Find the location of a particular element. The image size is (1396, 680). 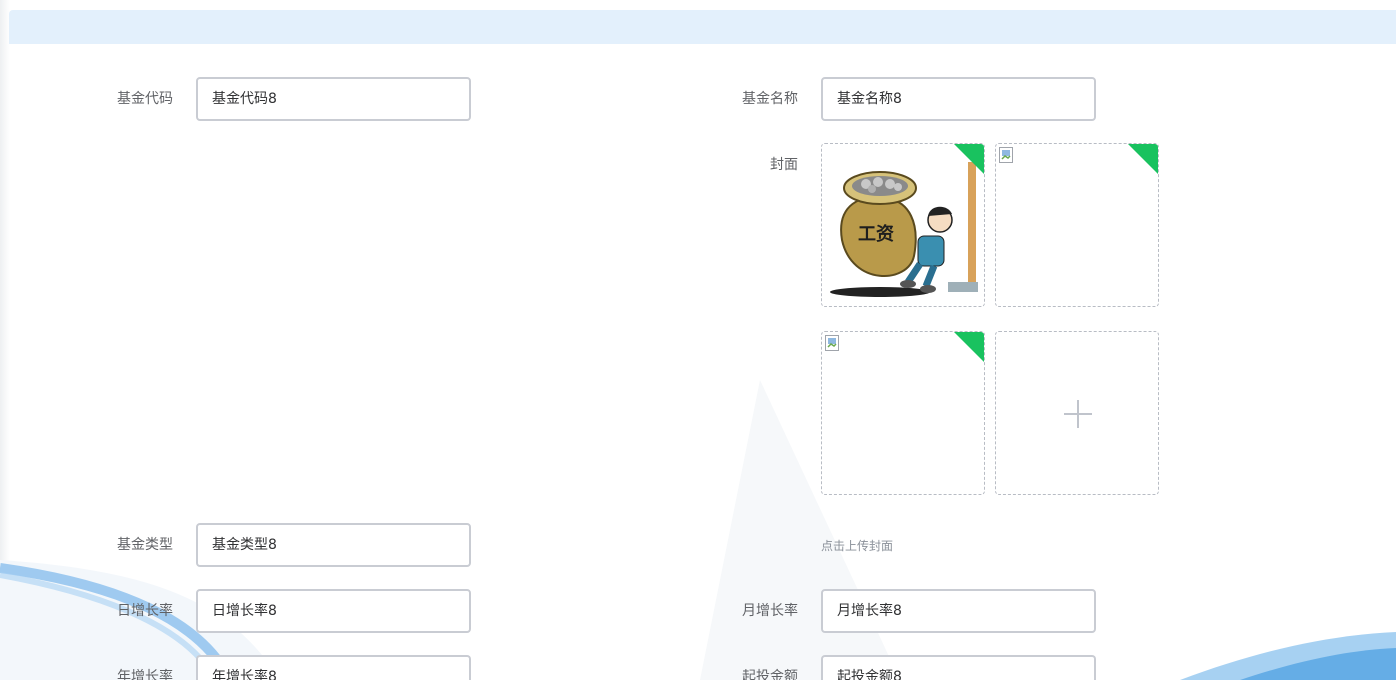

daily-growth-input: 日增长率8 is located at coordinates (333, 611).